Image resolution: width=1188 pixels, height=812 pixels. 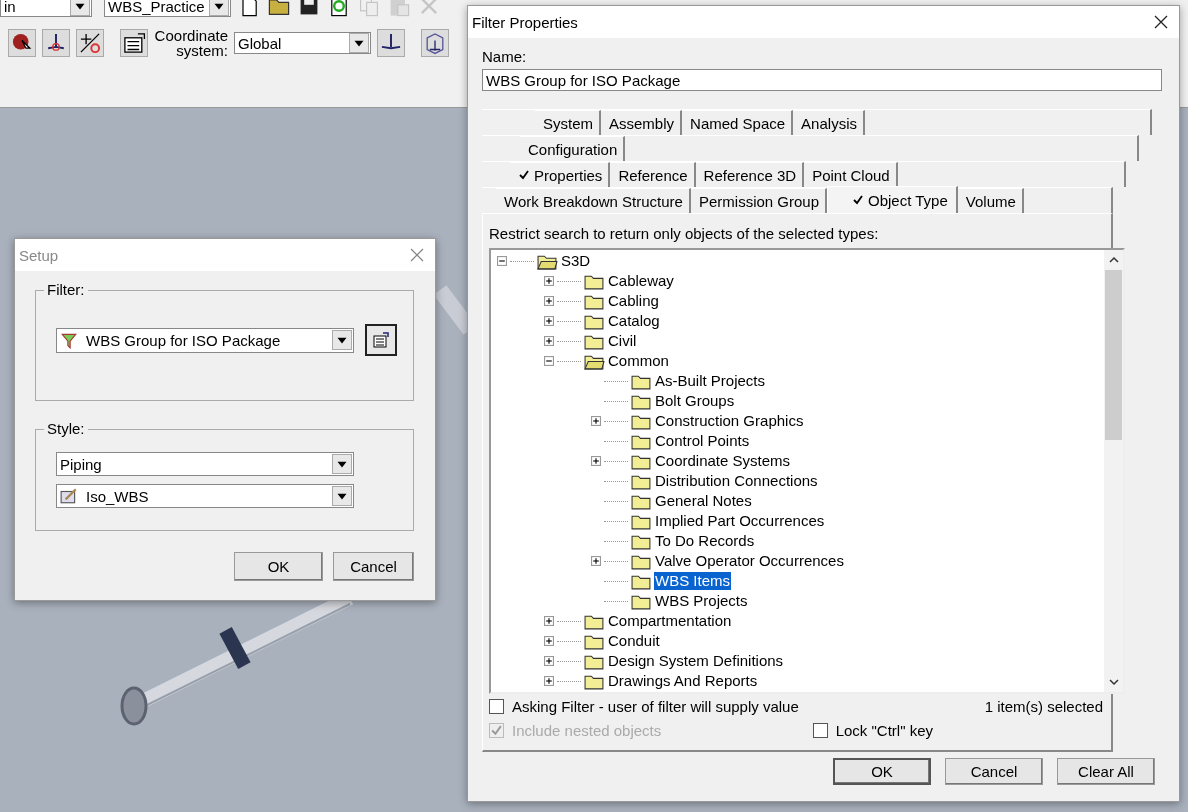 I want to click on tree-item: Coordinate Systems, so click(x=723, y=461).